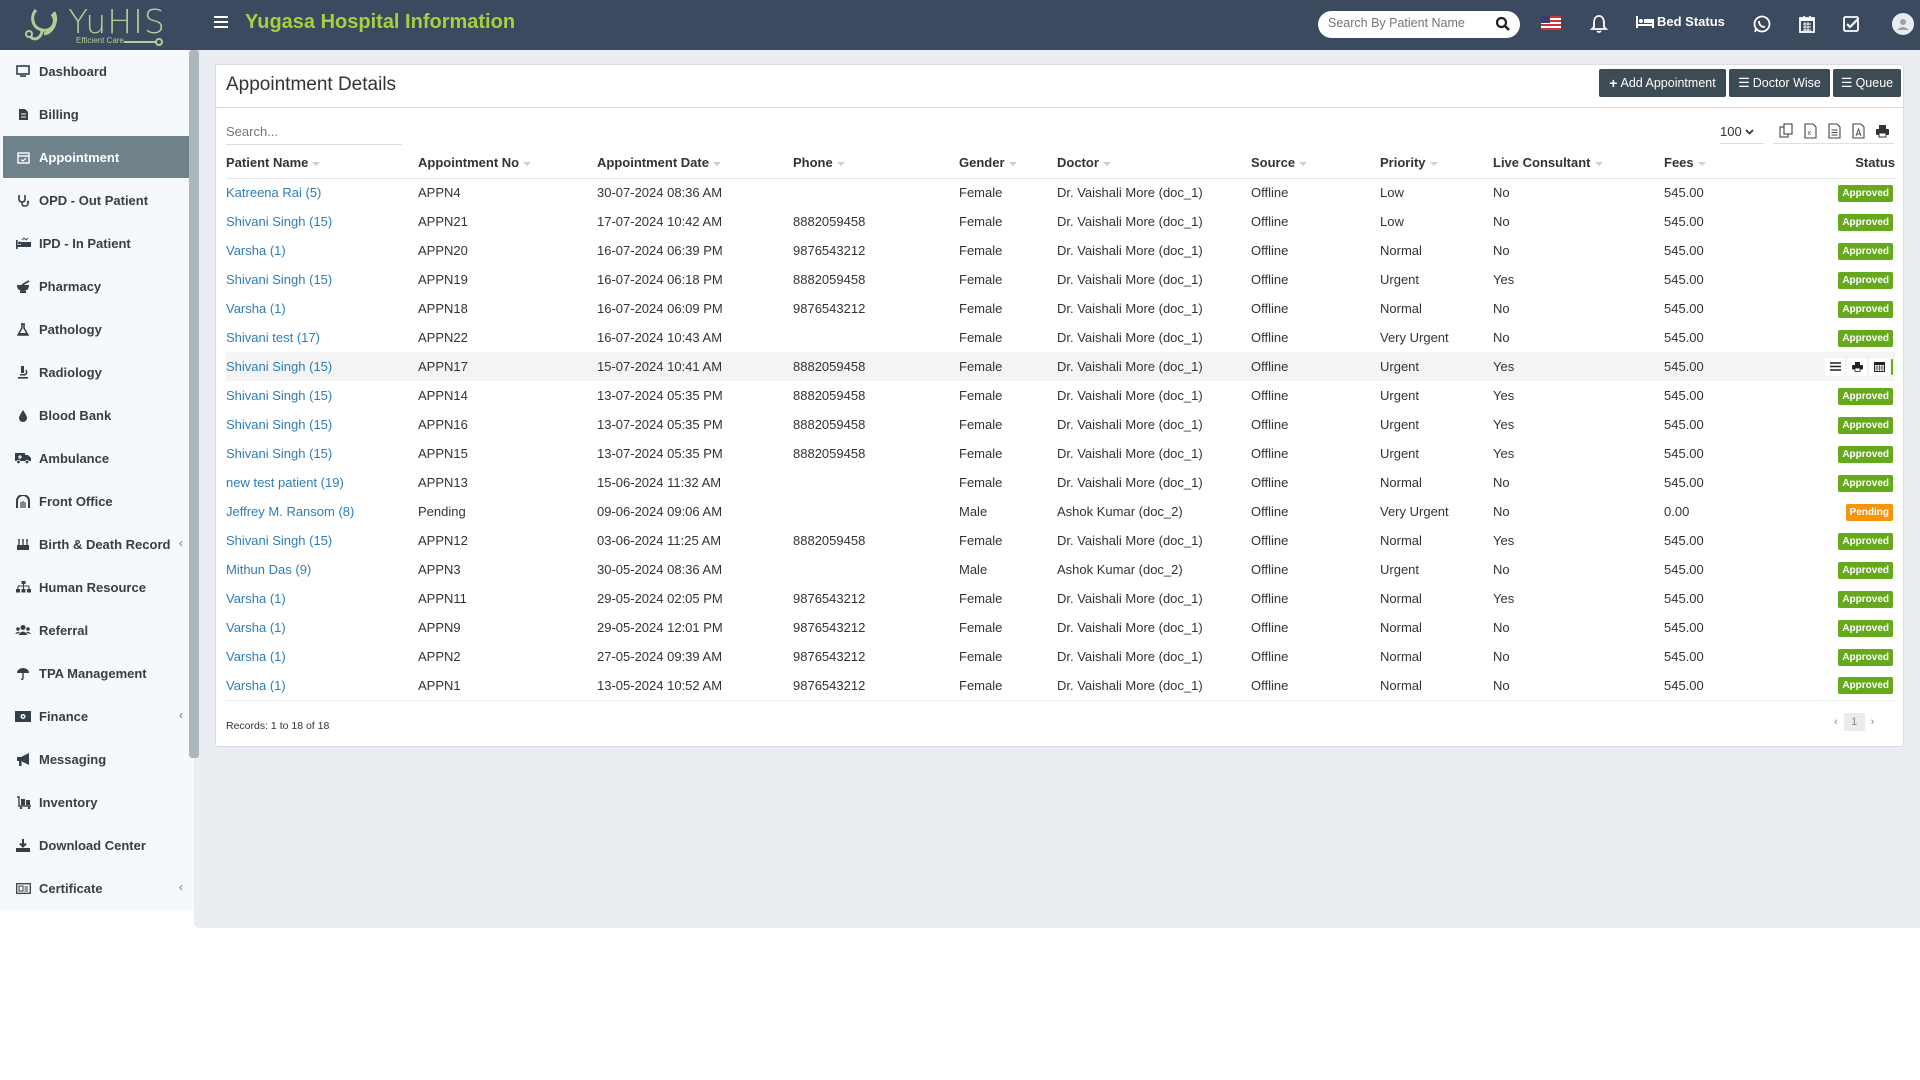 This screenshot has height=1080, width=1920. Describe the element at coordinates (273, 192) in the screenshot. I see `patient-link: Katreena Rai (5)` at that location.